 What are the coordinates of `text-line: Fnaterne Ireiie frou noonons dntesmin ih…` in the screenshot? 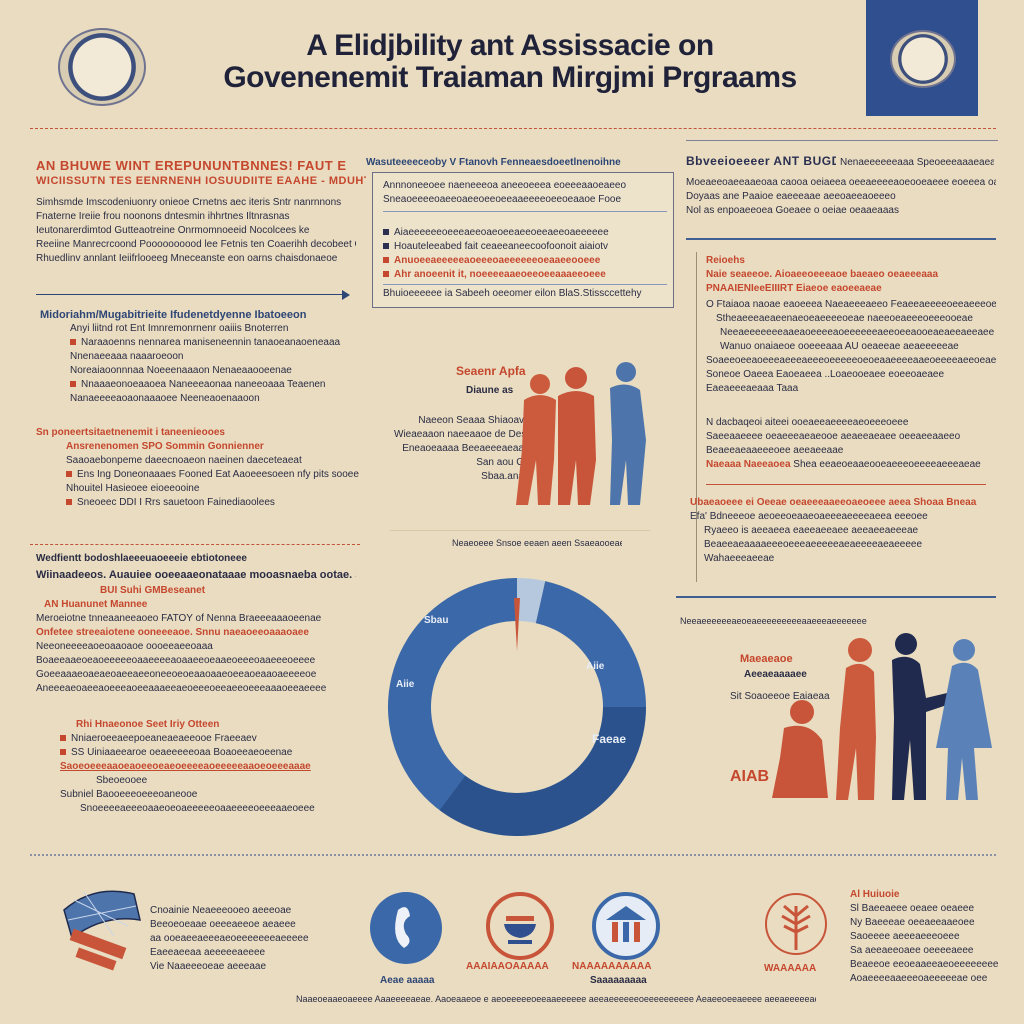 It's located at (163, 216).